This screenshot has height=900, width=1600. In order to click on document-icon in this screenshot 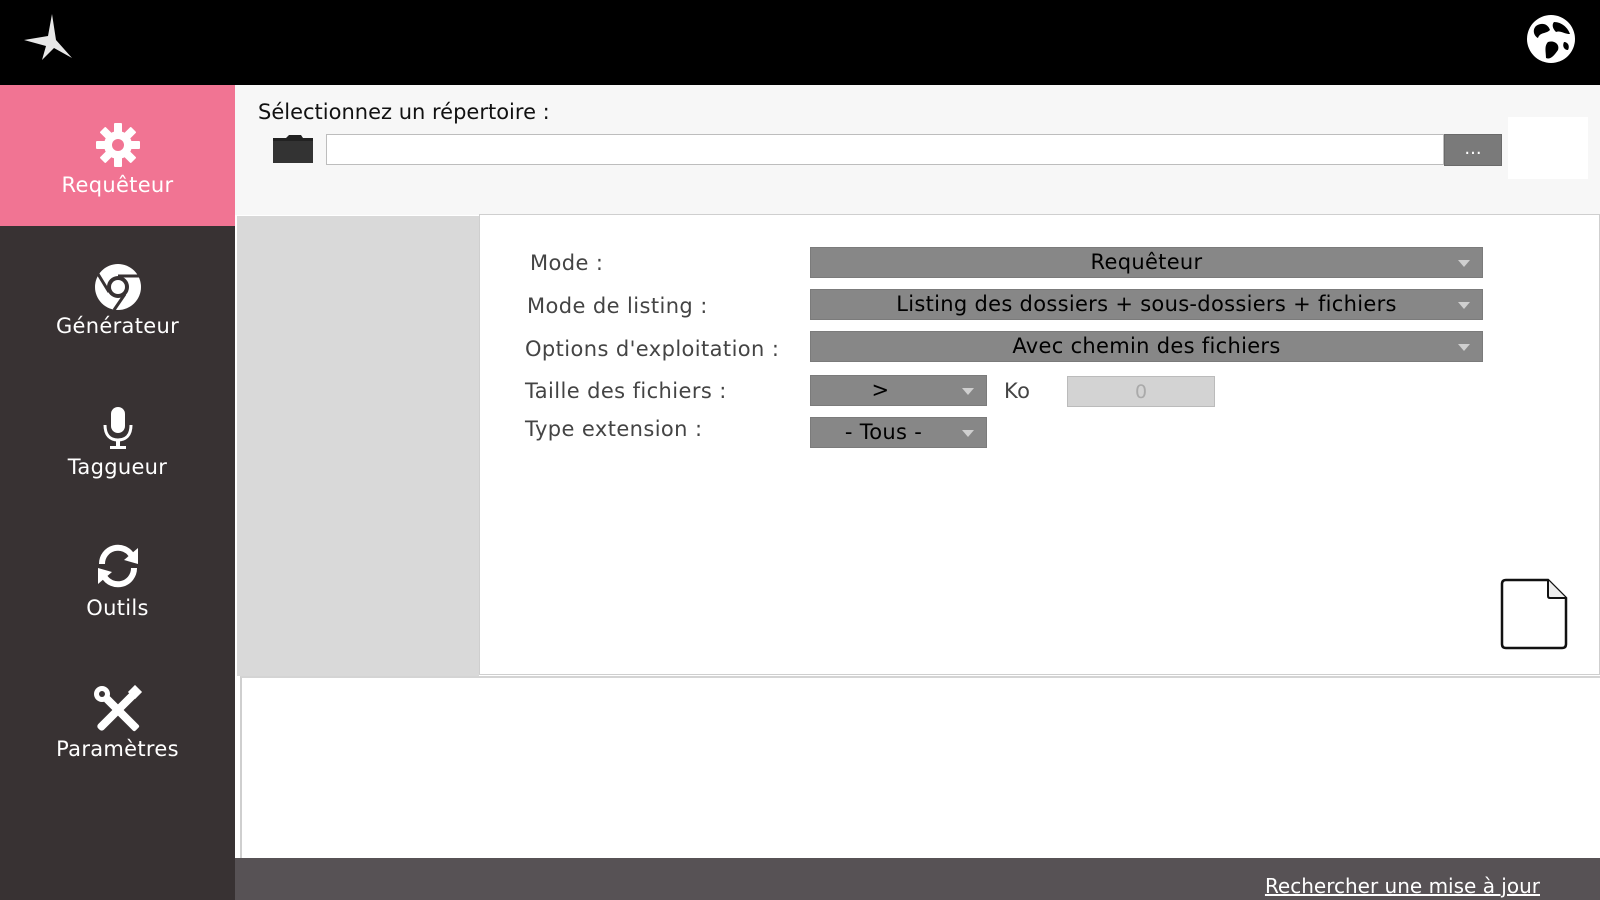, I will do `click(1534, 614)`.